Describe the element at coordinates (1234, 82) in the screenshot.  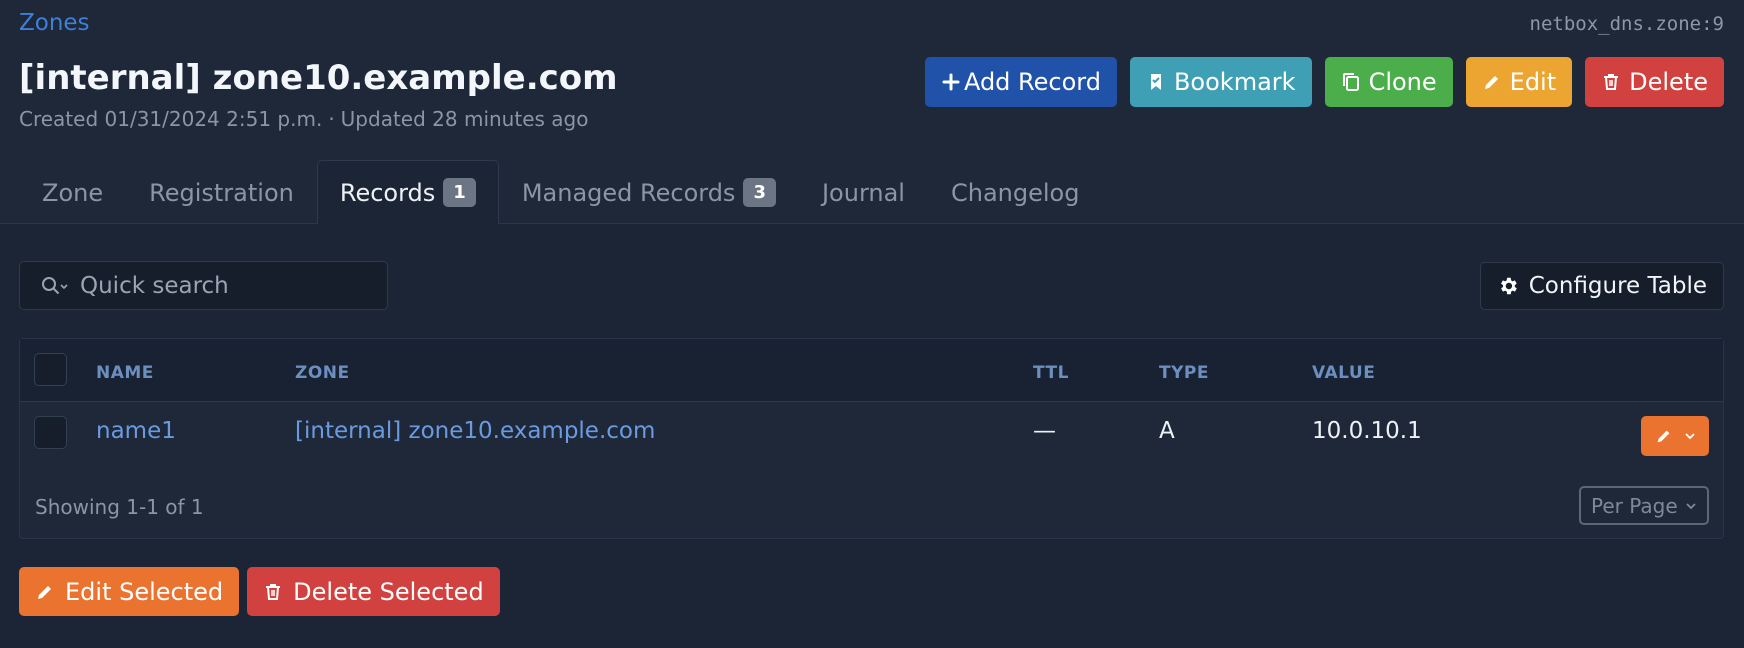
I see `bookmark-label: Bookmark` at that location.